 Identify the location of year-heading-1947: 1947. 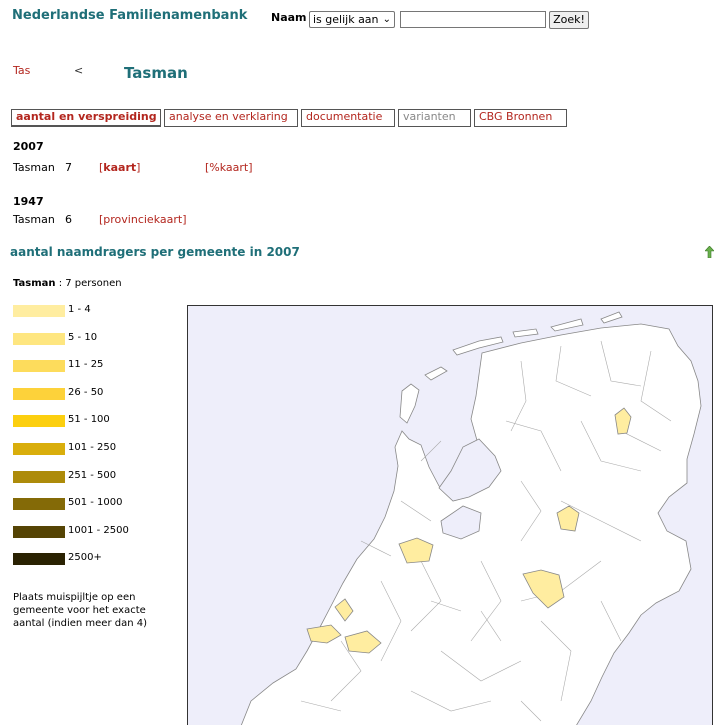
(28, 201).